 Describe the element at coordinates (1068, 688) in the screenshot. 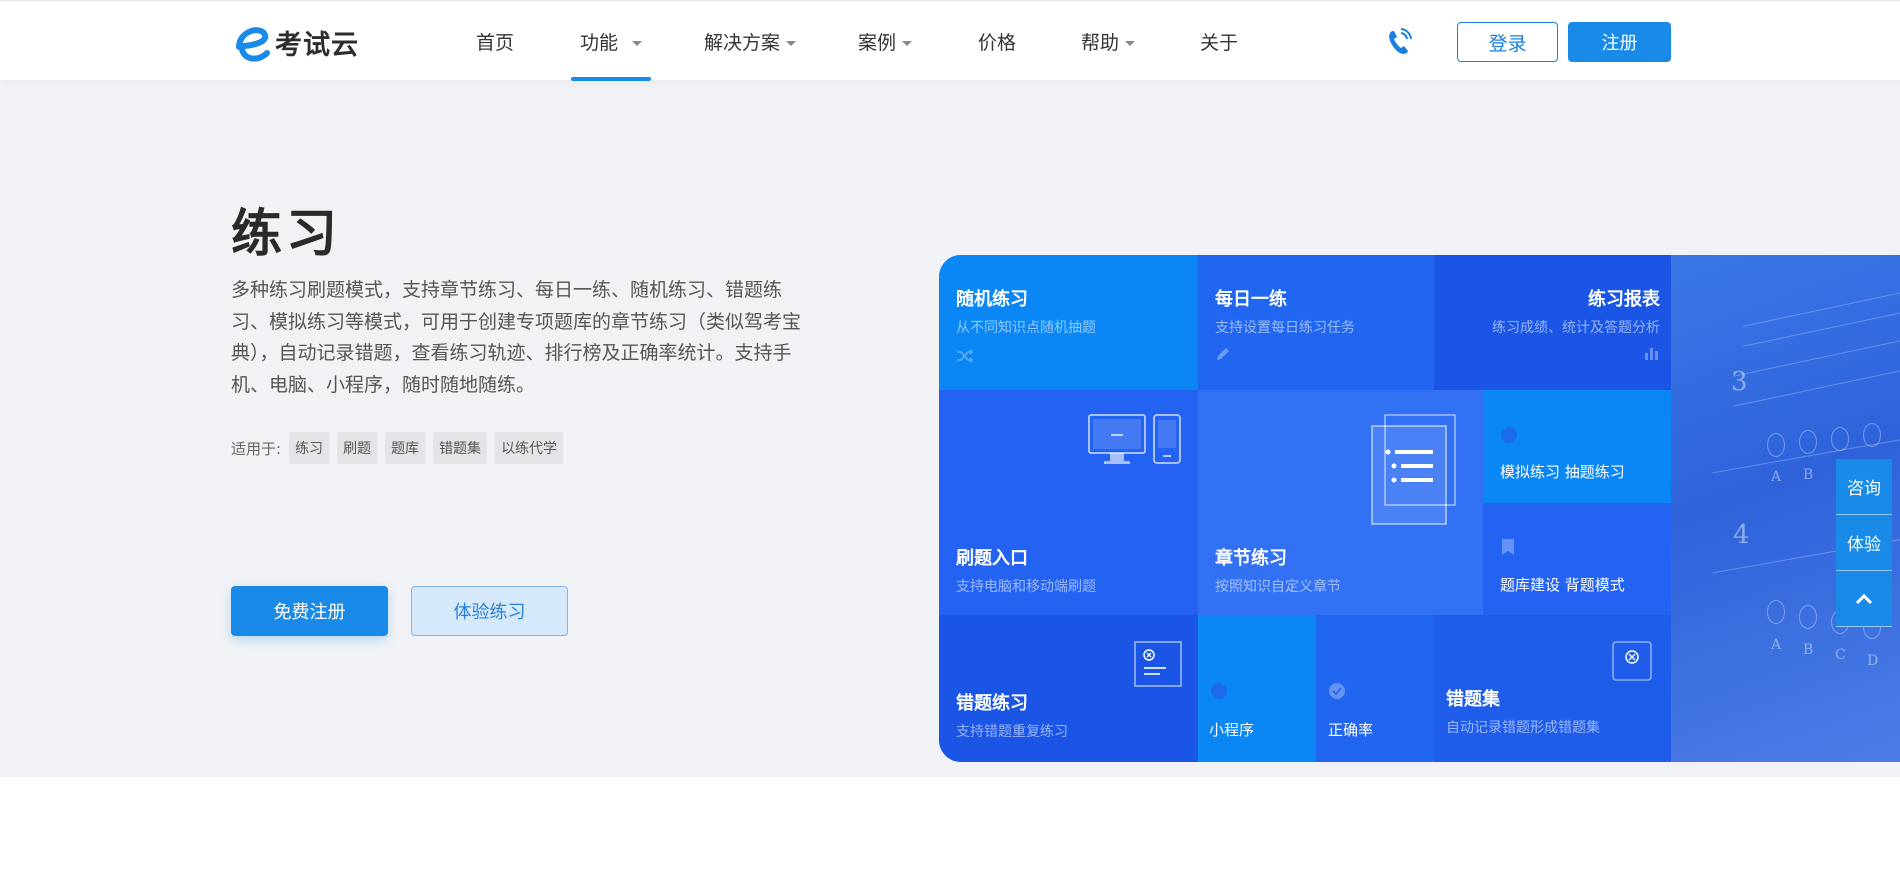

I see `feature-wrong: 错题练习 支持错题重复练习` at that location.